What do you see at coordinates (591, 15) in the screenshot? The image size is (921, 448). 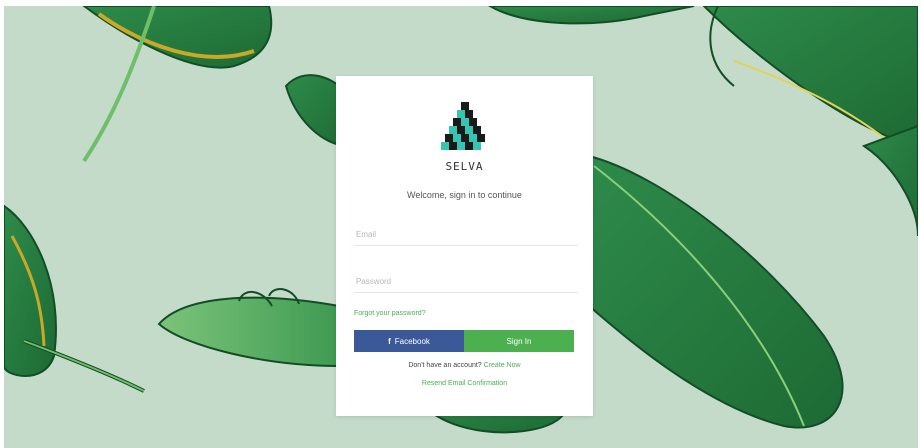 I see `leaf-top-center` at bounding box center [591, 15].